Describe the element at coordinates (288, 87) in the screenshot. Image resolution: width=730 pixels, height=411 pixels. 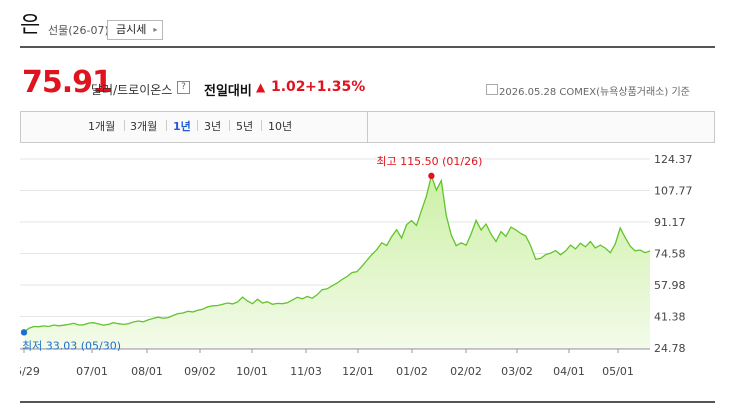
I see `change-value: 1.02` at that location.